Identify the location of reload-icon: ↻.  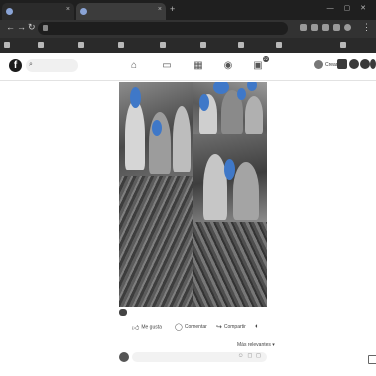
(32, 27).